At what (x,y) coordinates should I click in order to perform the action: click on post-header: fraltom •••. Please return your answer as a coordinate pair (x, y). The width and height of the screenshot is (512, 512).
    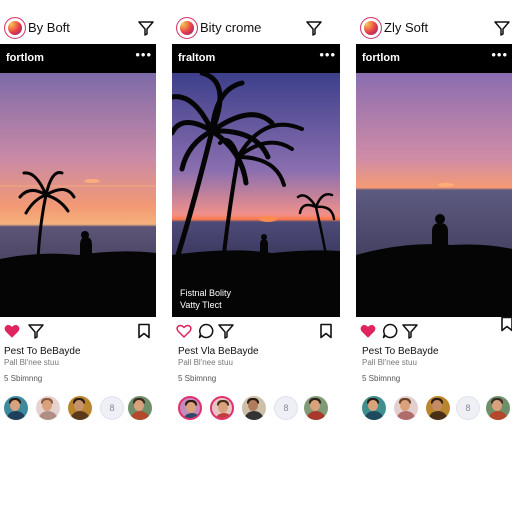
    Looking at the image, I should click on (256, 58).